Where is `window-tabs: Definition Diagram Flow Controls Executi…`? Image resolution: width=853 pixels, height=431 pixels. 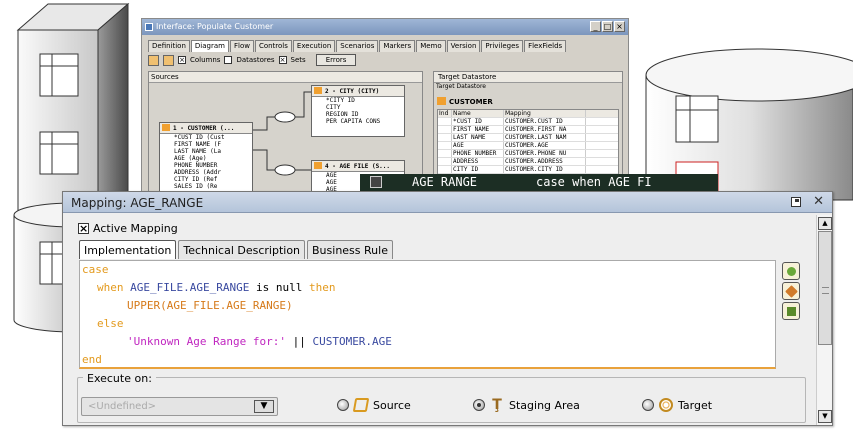 window-tabs: Definition Diagram Flow Controls Executi… is located at coordinates (357, 46).